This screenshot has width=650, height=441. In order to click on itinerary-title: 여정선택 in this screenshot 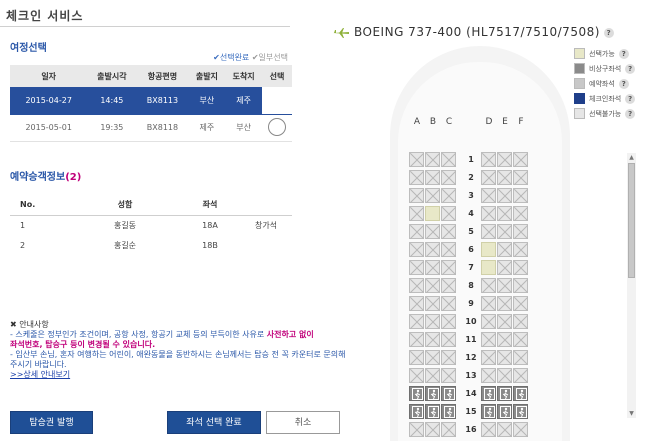, I will do `click(28, 48)`.